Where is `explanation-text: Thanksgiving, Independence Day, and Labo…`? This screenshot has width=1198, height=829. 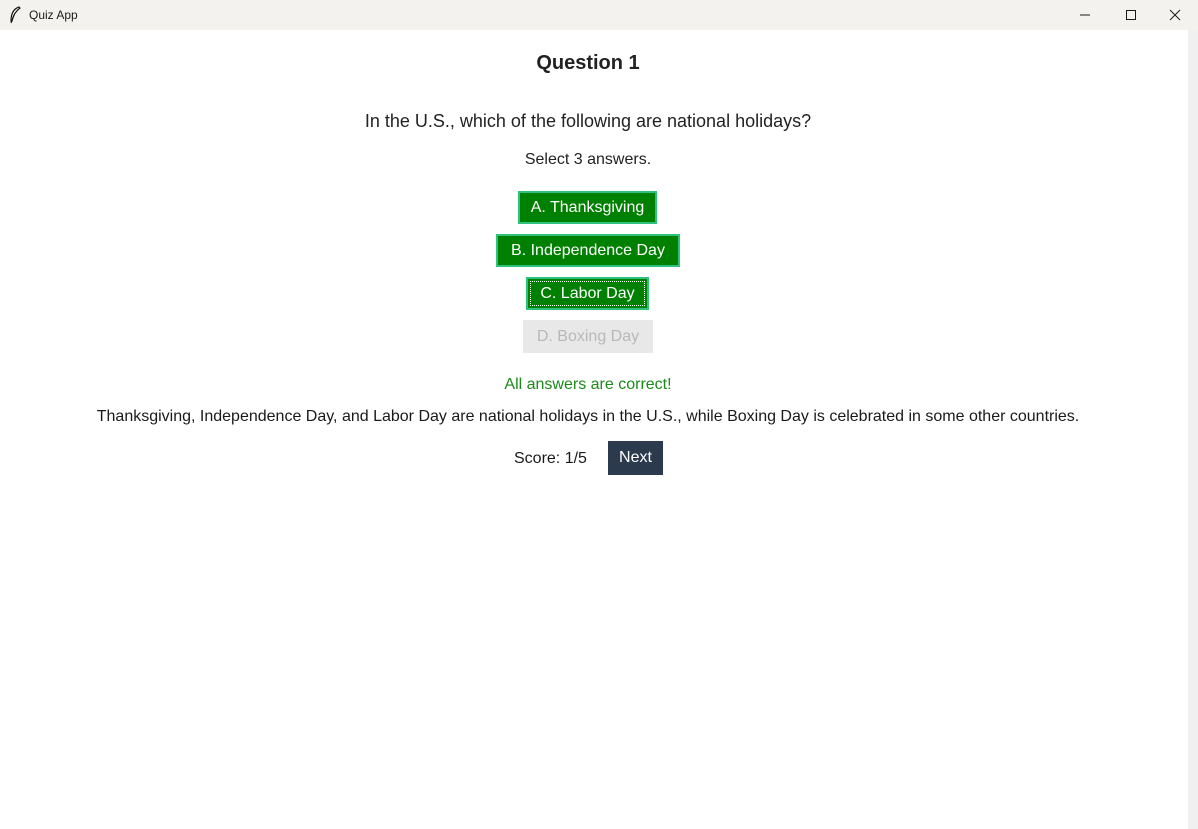
explanation-text: Thanksgiving, Independence Day, and Labo… is located at coordinates (588, 416).